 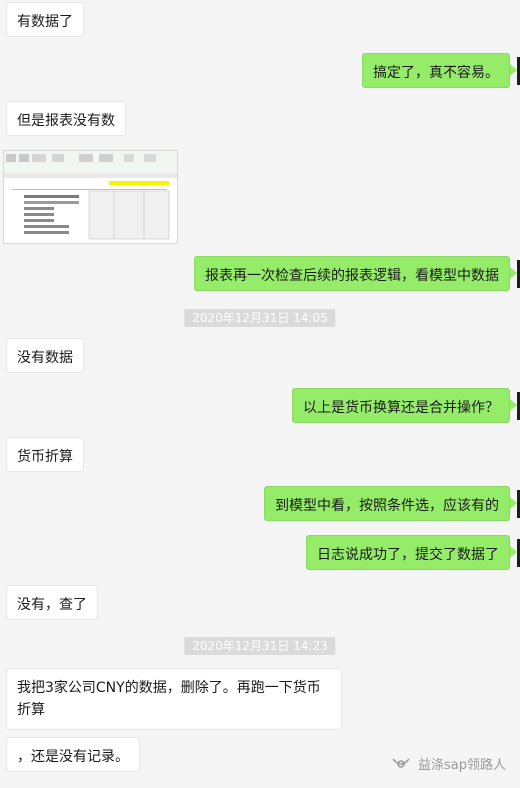 I want to click on timestamp: 2020年12月31日 14:23, so click(x=260, y=646).